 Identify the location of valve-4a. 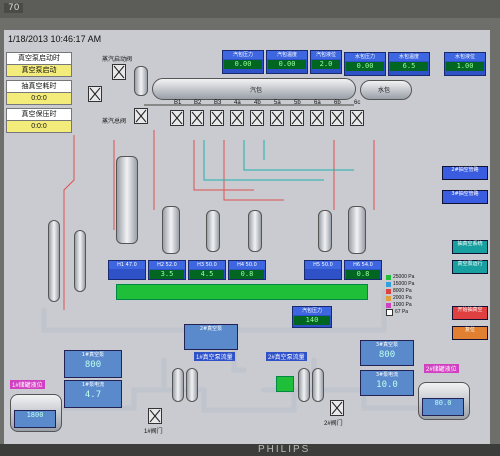
(237, 118).